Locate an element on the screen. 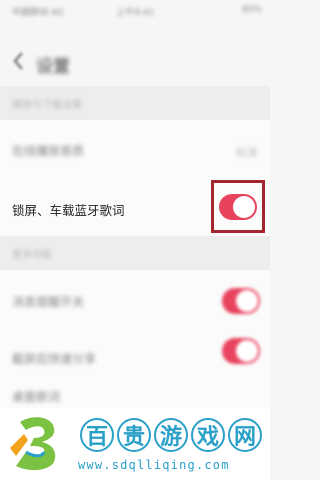 Image resolution: width=320 pixels, height=480 pixels. watermark-char: 网 is located at coordinates (245, 435).